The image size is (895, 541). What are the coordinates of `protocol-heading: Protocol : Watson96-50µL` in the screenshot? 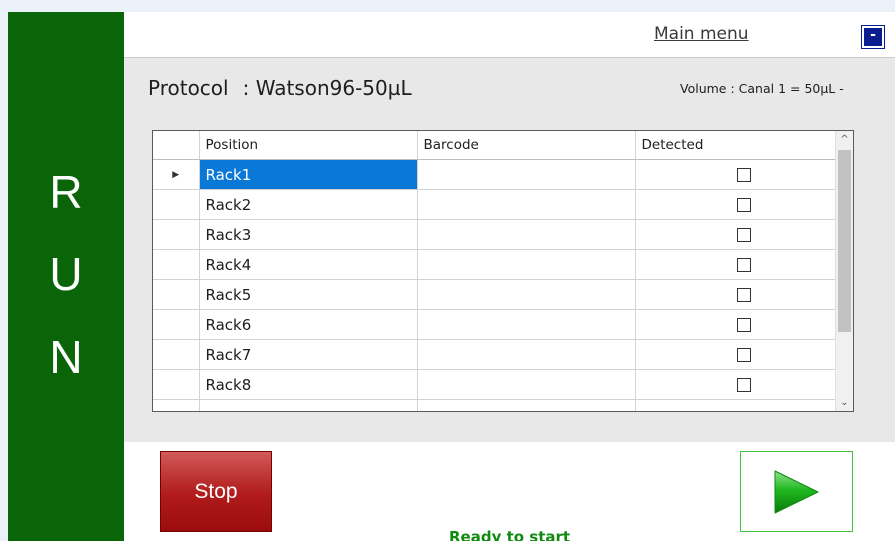 It's located at (280, 88).